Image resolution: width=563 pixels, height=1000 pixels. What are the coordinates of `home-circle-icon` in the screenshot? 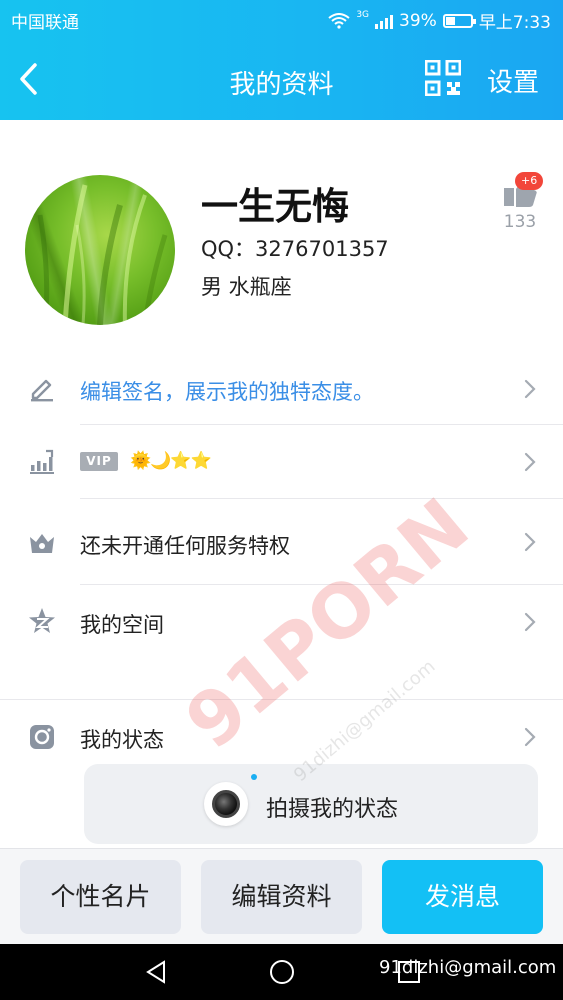 It's located at (282, 972).